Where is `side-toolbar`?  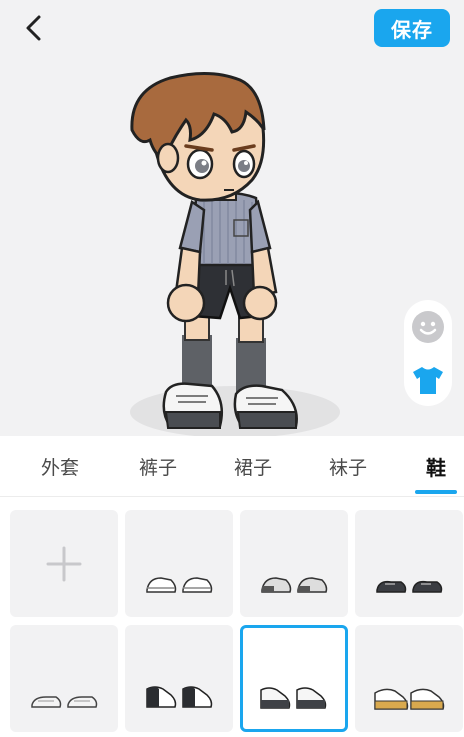
side-toolbar is located at coordinates (428, 353).